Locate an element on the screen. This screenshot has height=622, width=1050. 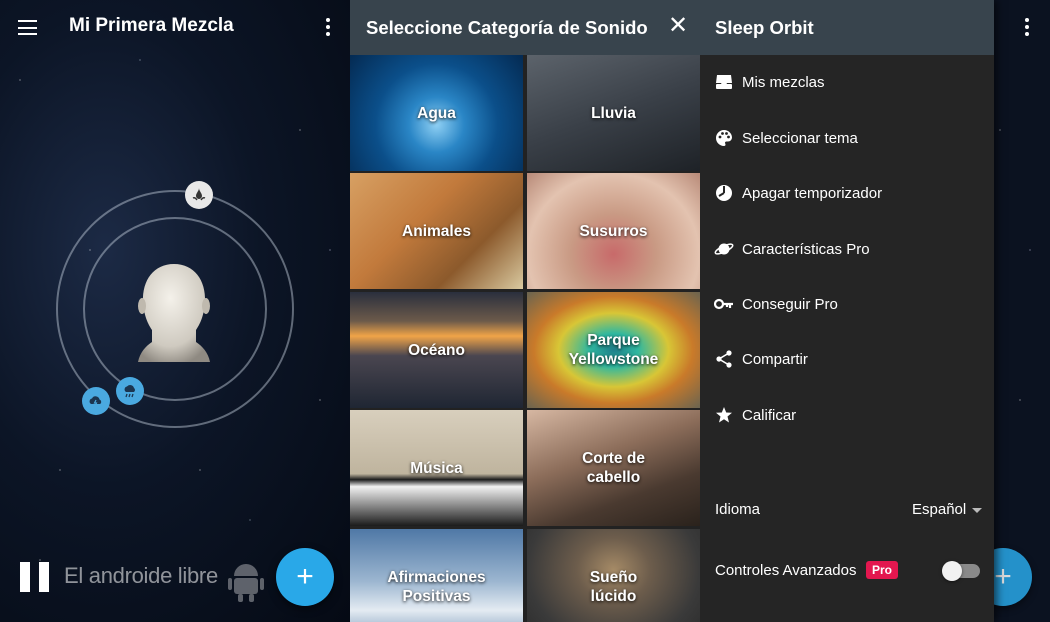
language-label: Idioma is located at coordinates (738, 509).